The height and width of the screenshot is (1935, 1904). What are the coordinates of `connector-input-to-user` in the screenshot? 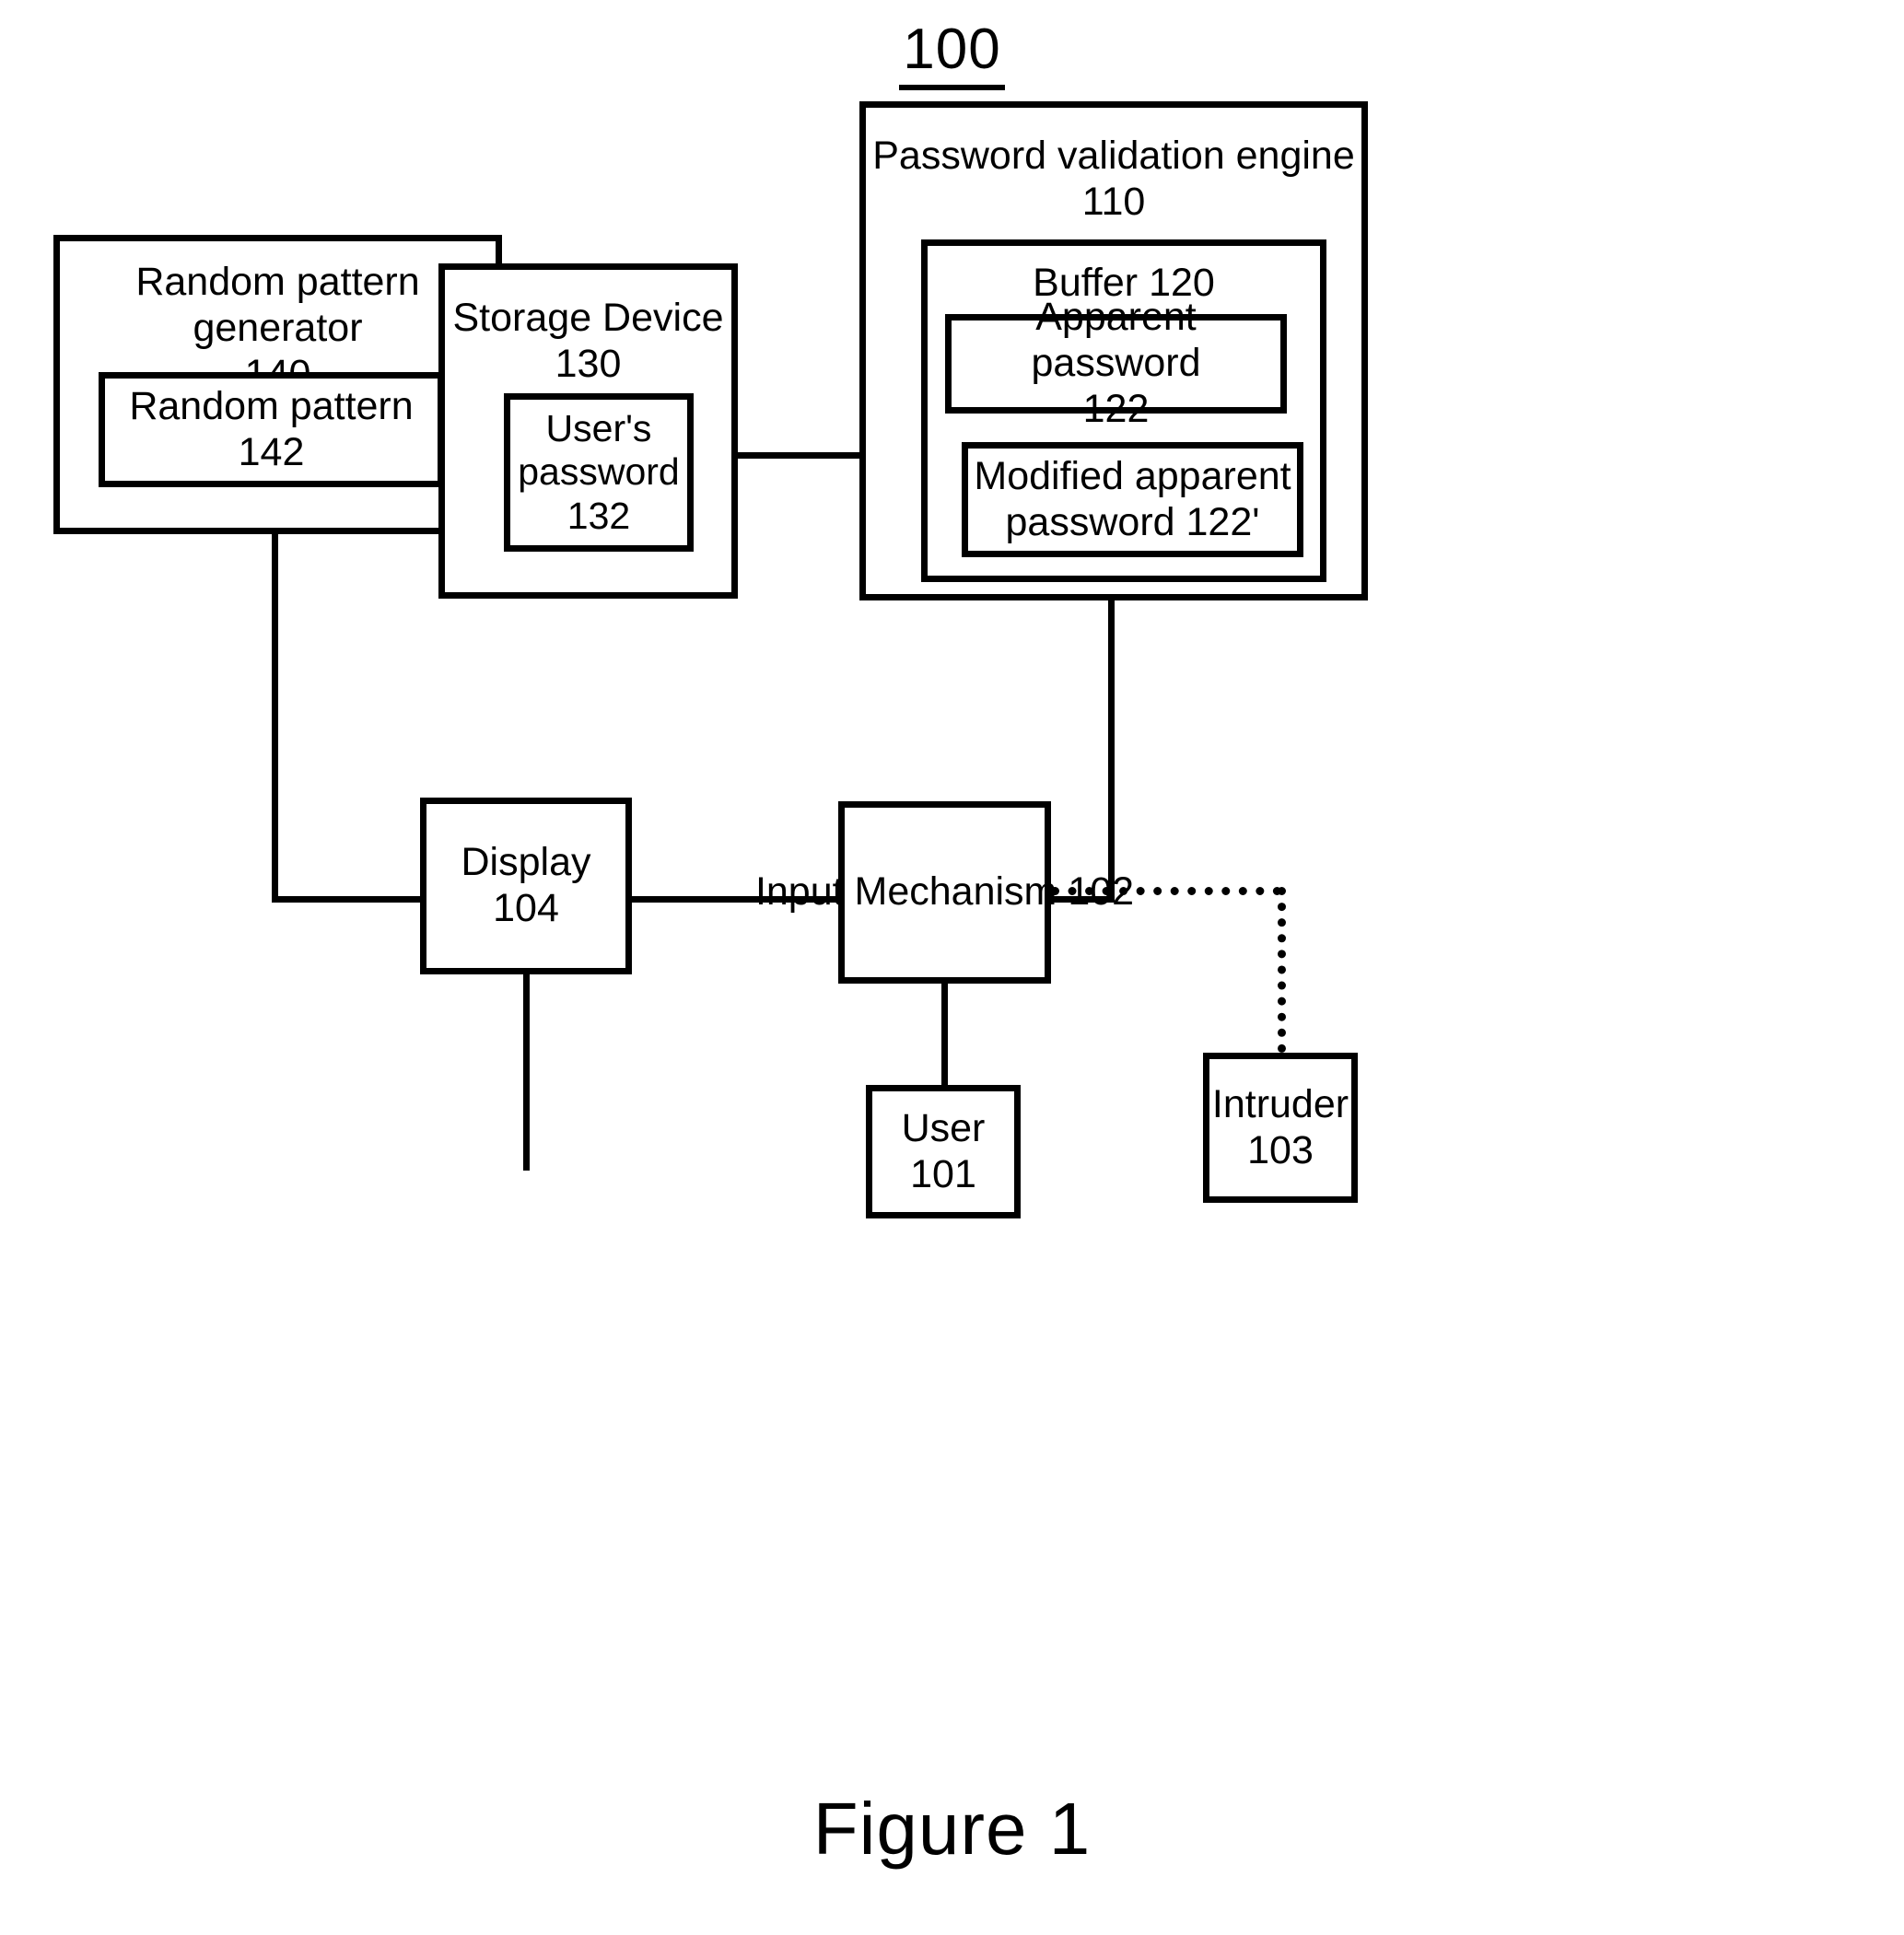 It's located at (944, 1036).